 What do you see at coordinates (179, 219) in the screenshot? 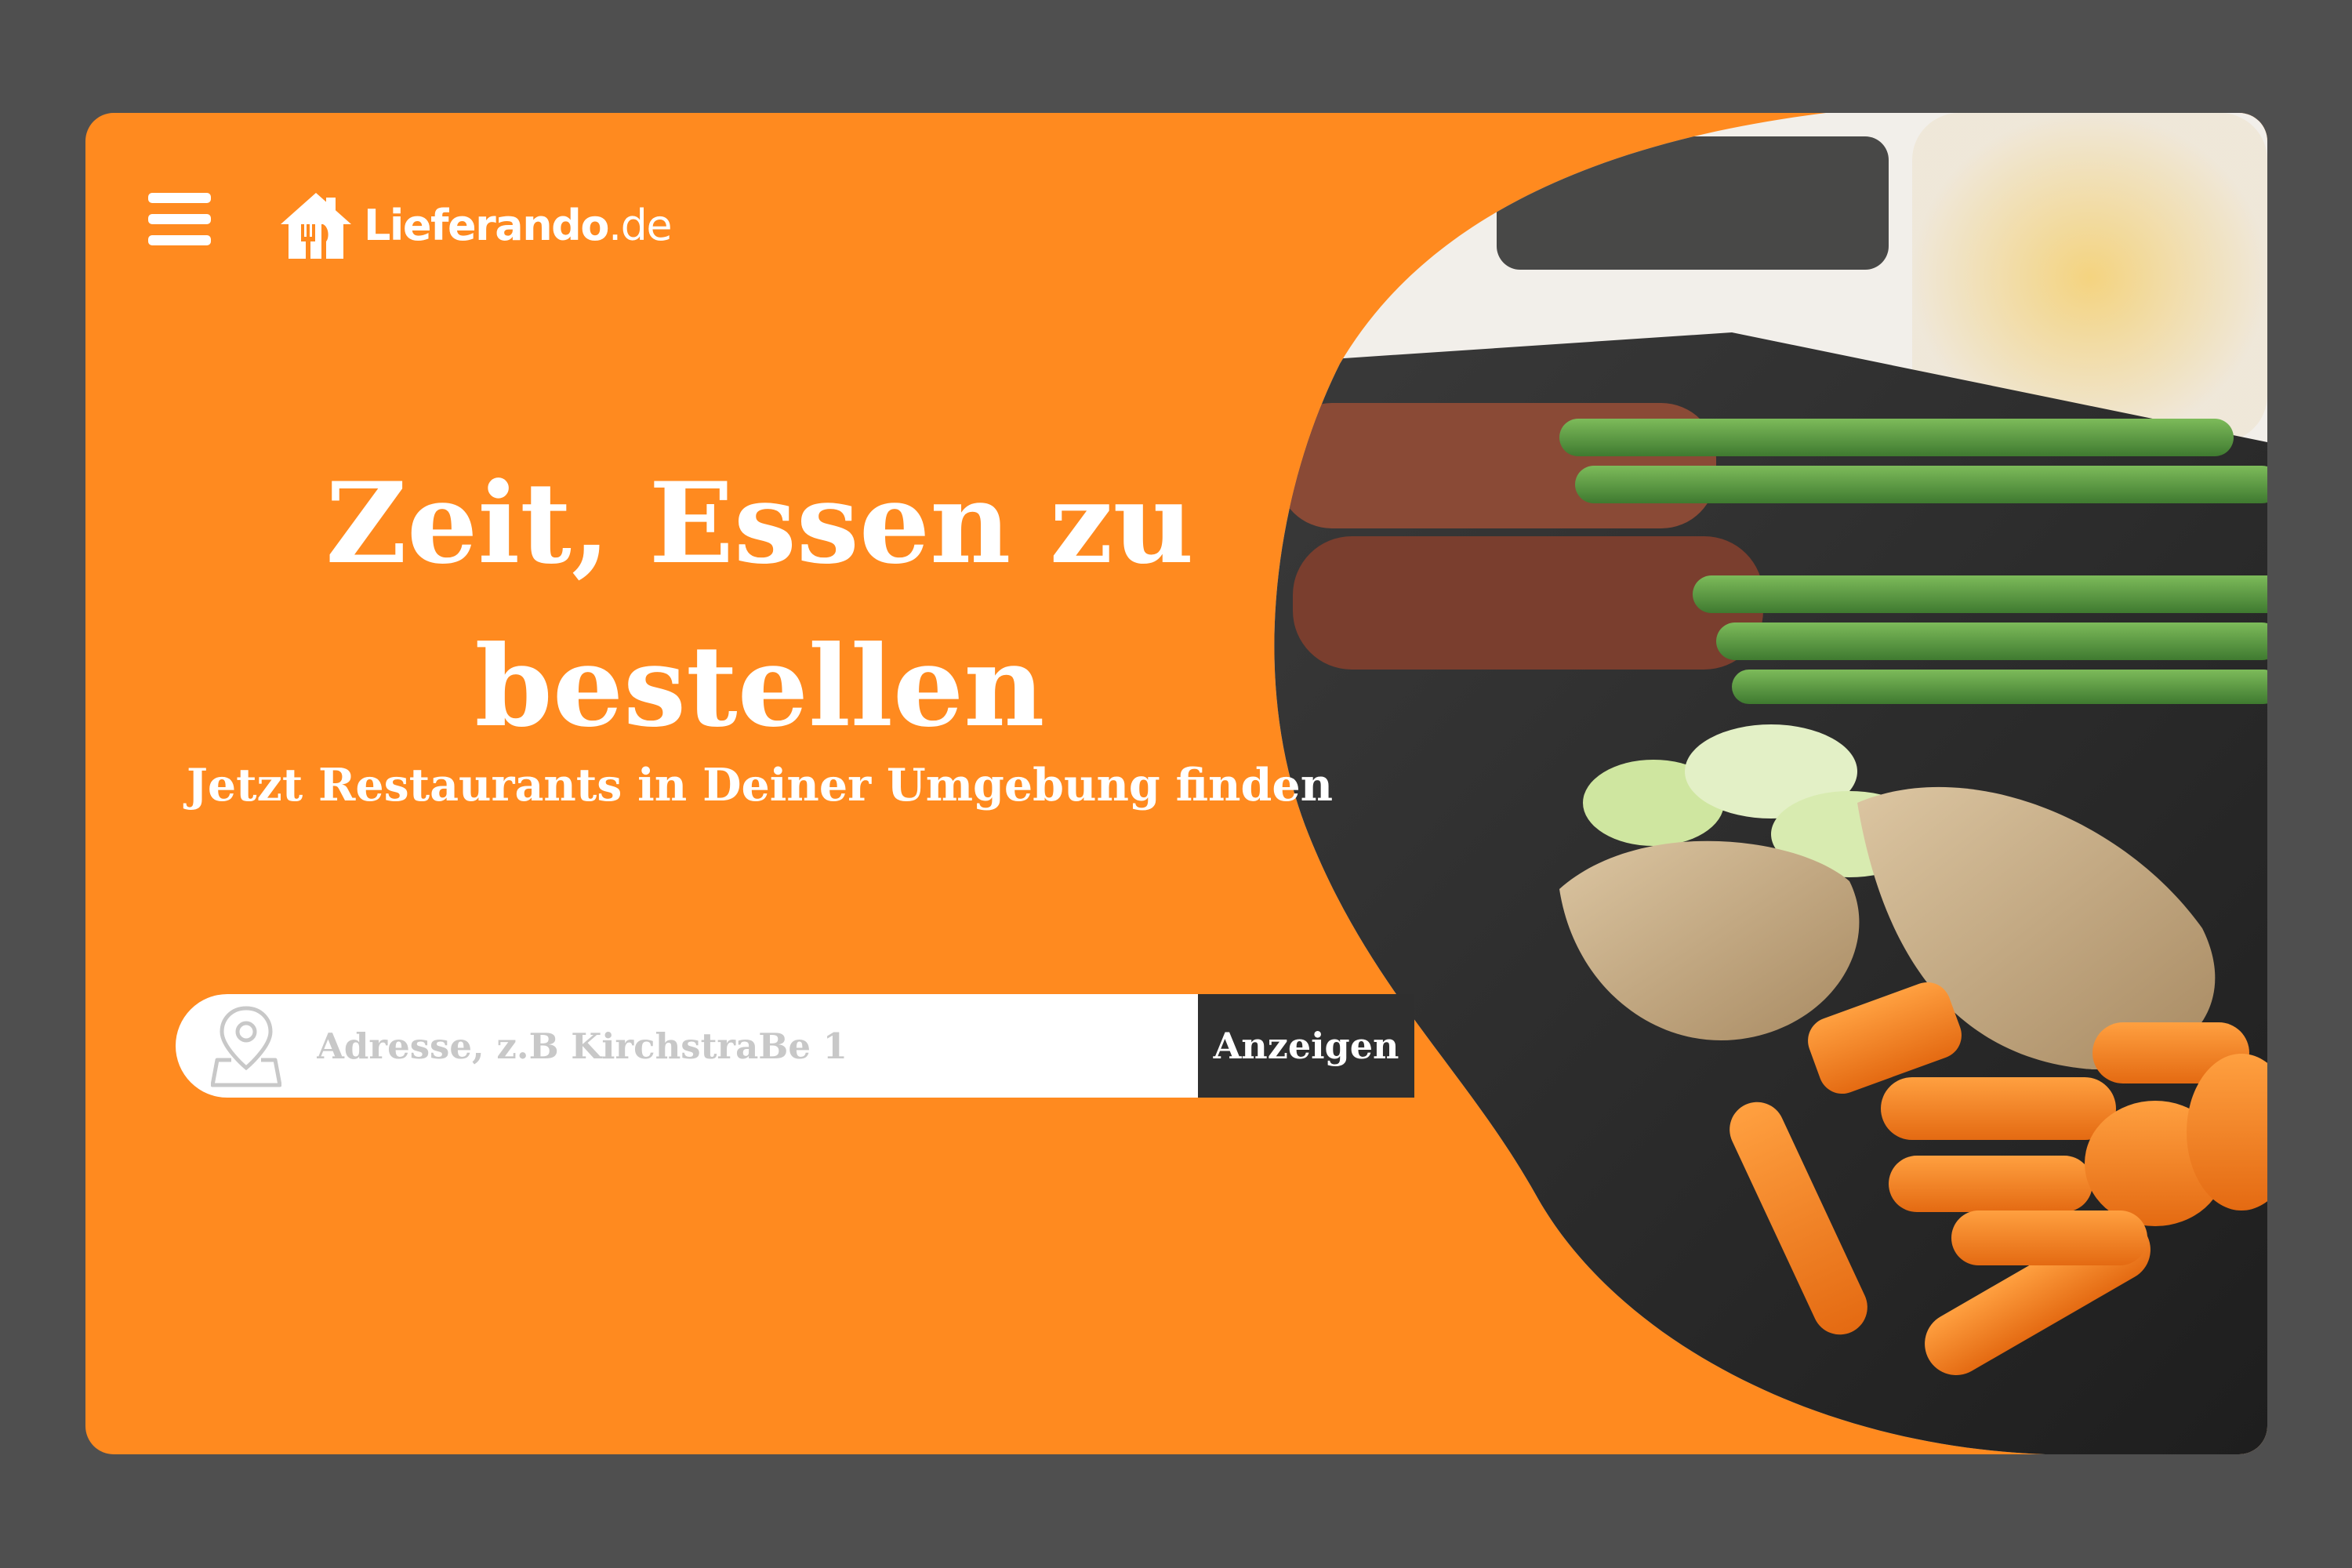
I see `hamburger-menu-icon` at bounding box center [179, 219].